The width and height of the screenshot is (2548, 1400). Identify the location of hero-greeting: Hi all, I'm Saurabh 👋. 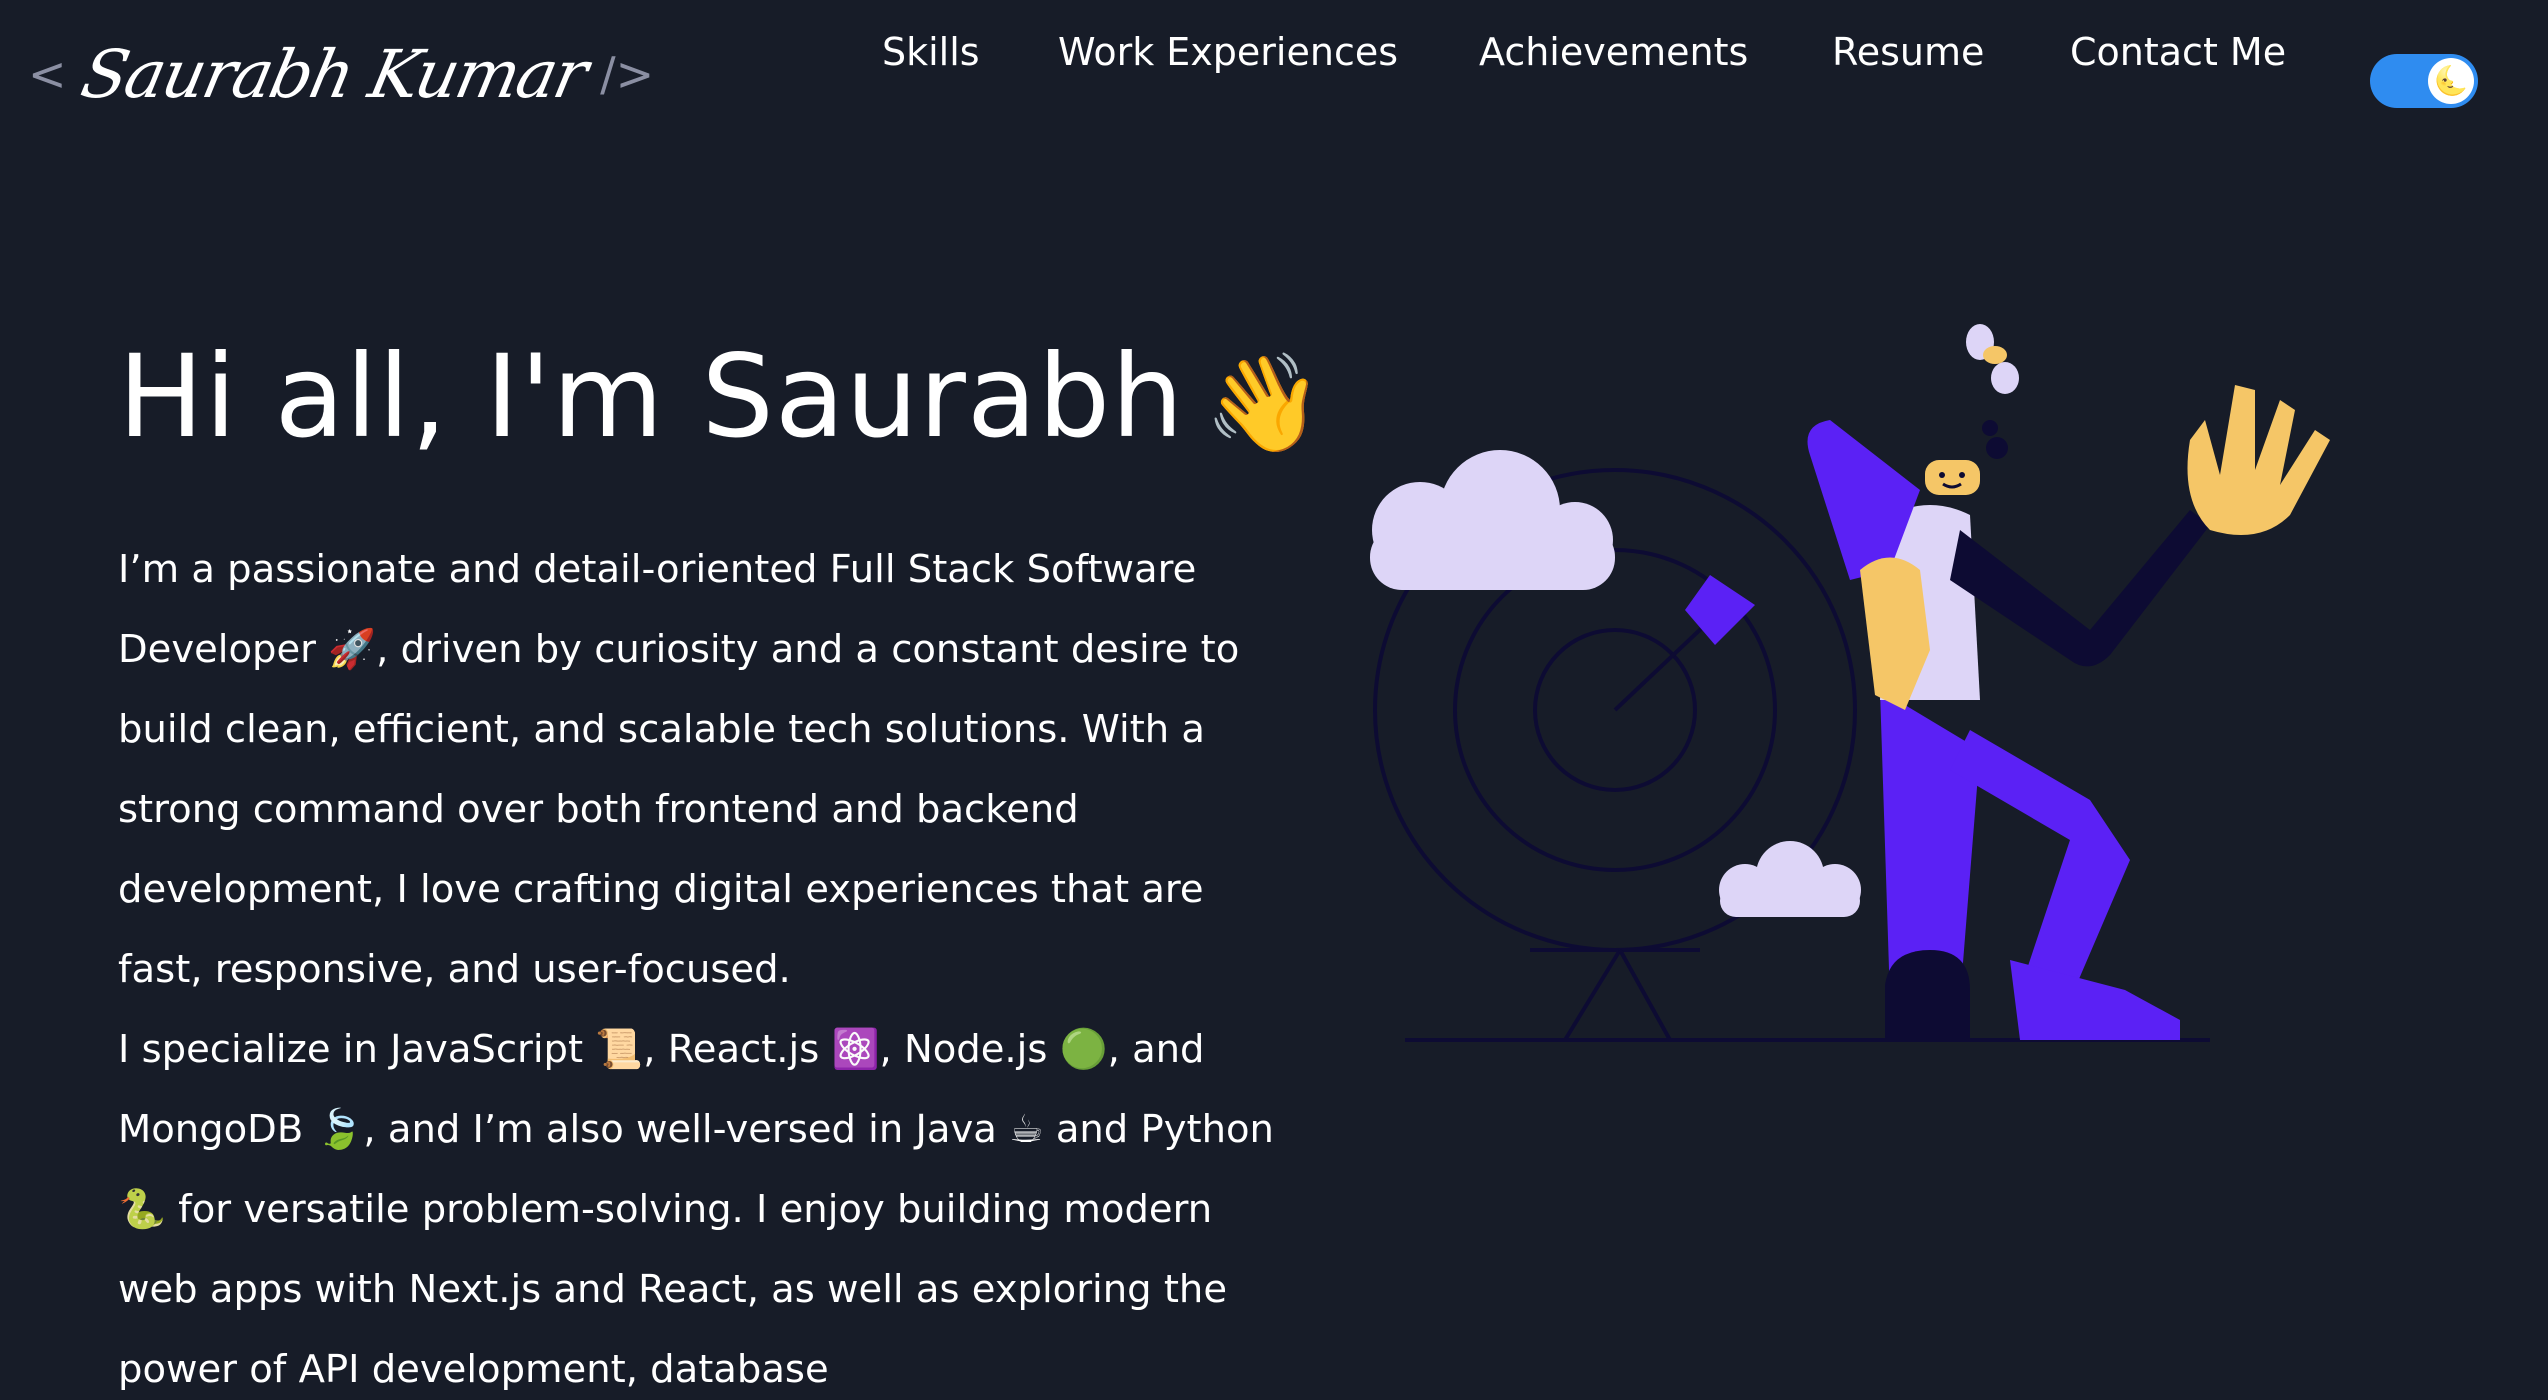
(721, 396).